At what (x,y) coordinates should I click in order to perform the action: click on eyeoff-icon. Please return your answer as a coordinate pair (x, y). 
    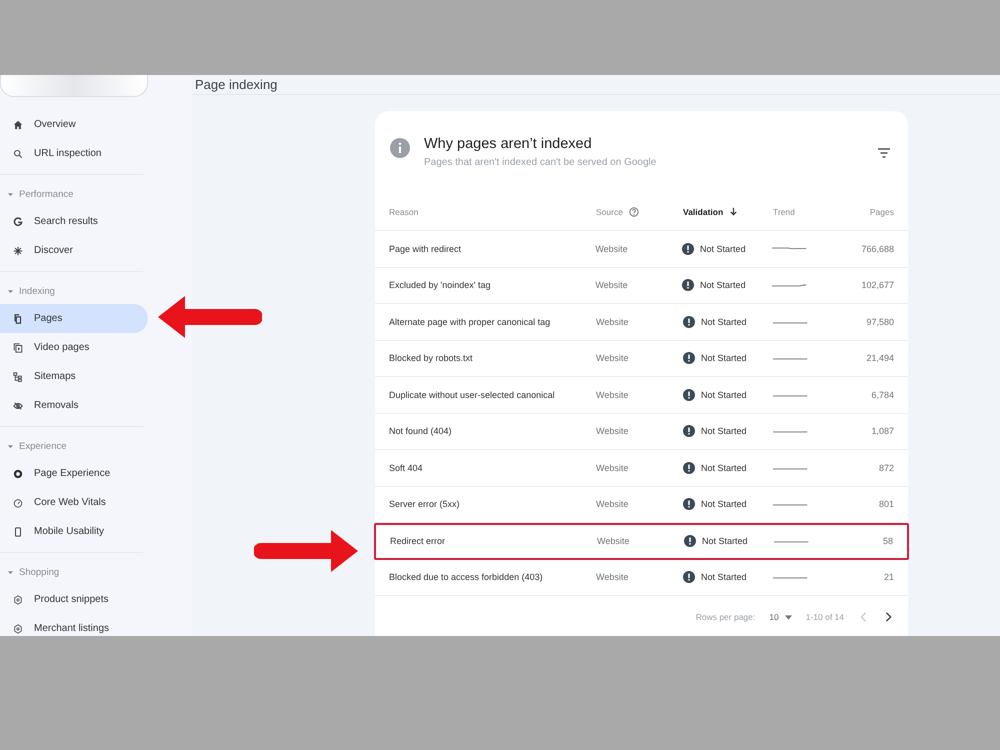
    Looking at the image, I should click on (18, 405).